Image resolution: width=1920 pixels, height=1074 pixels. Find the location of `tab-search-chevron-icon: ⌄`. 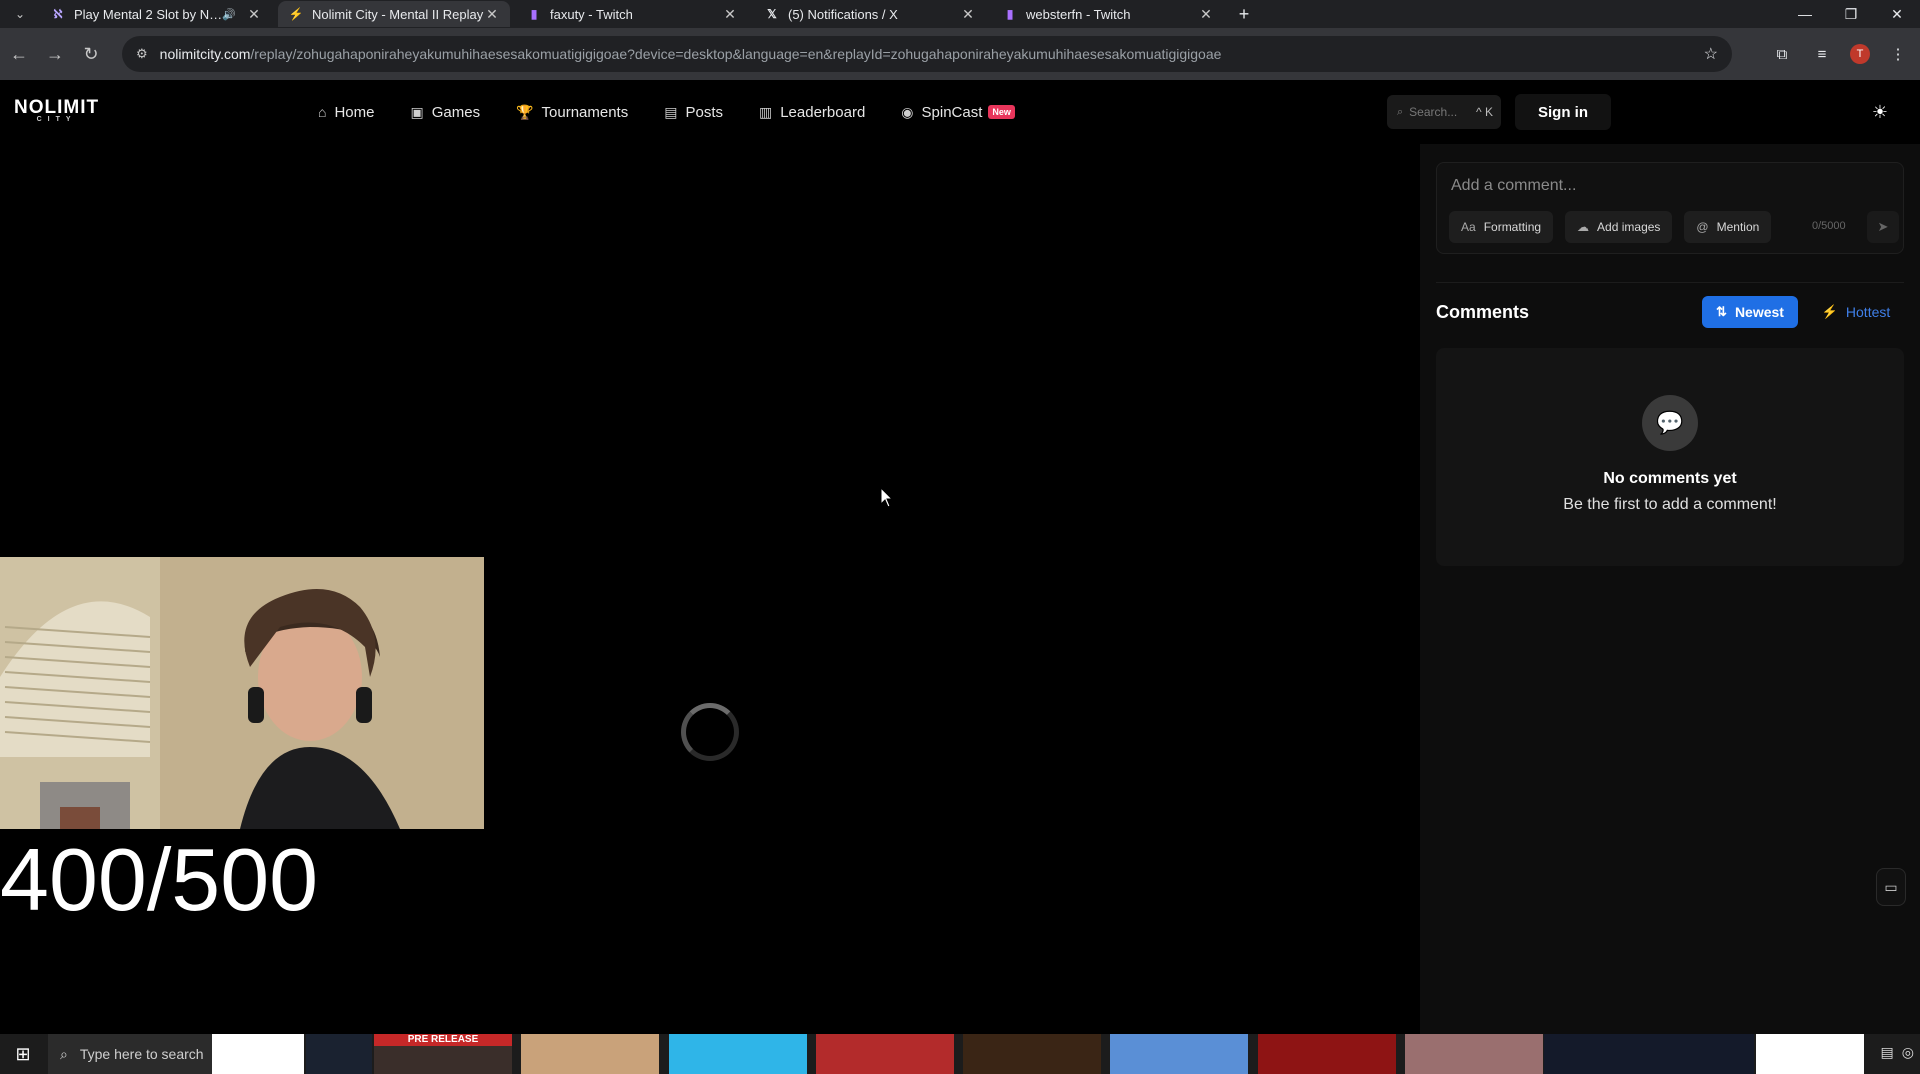

tab-search-chevron-icon: ⌄ is located at coordinates (20, 14).